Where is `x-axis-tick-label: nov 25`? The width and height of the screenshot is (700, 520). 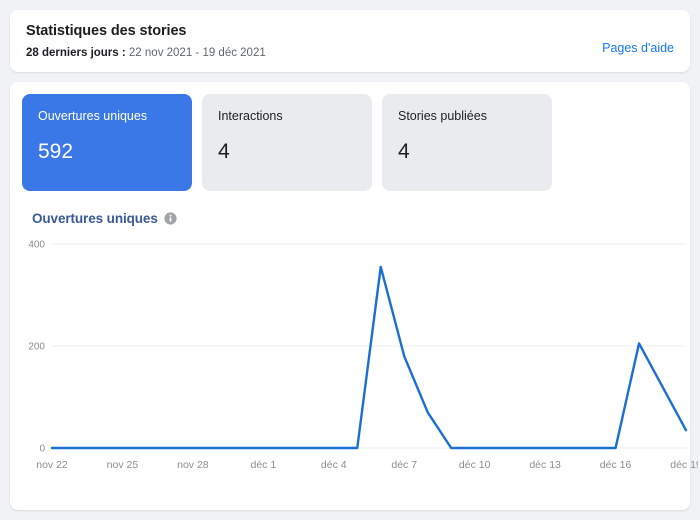
x-axis-tick-label: nov 25 is located at coordinates (123, 465).